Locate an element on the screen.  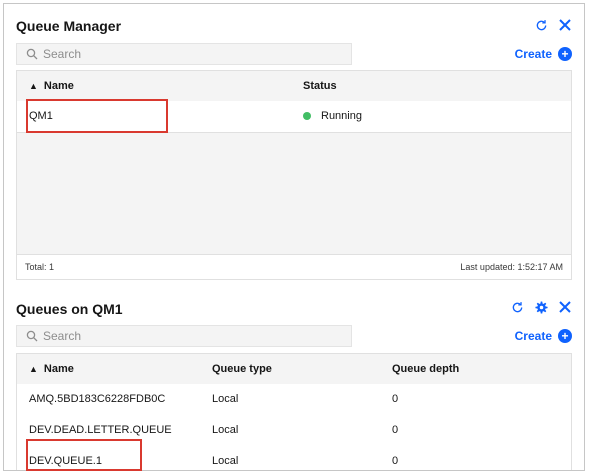
gear-icon is located at coordinates (541, 307).